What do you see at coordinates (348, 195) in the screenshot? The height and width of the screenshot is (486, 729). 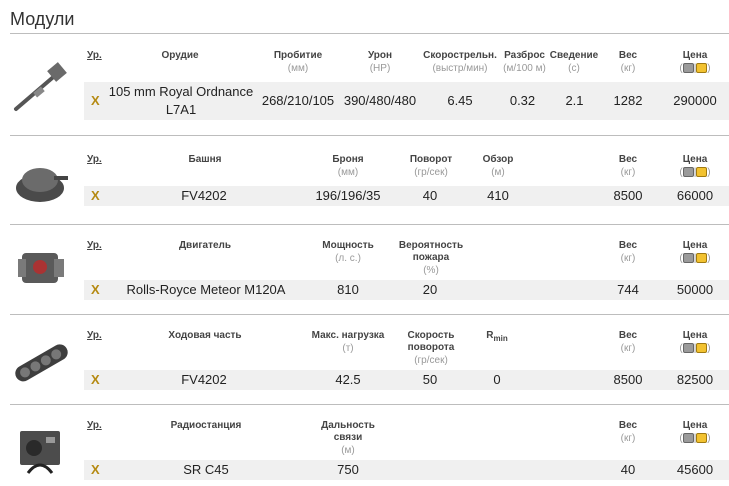 I see `armor-value: 196/196/35` at bounding box center [348, 195].